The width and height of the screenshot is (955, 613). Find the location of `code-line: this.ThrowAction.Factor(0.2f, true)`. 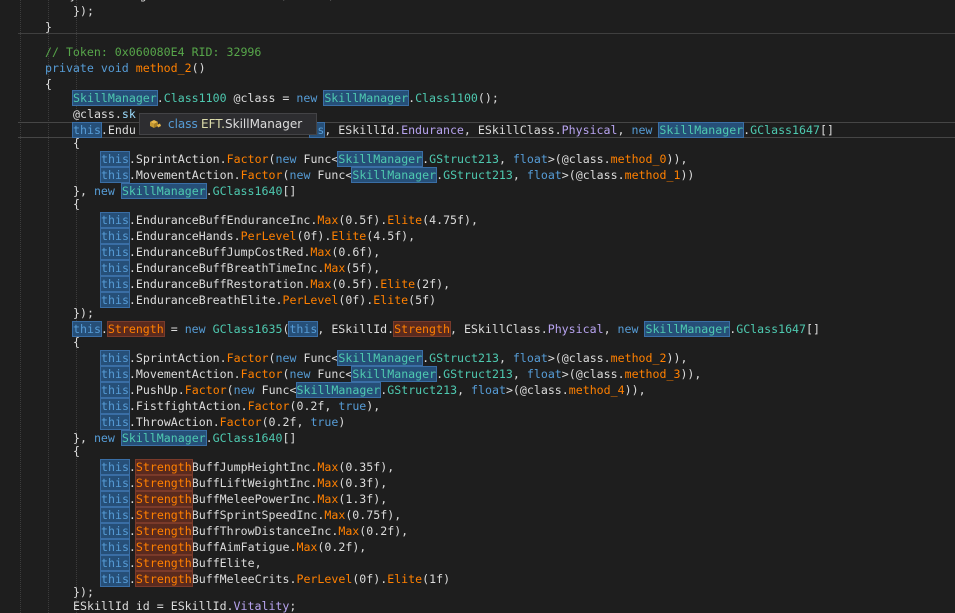

code-line: this.ThrowAction.Factor(0.2f, true) is located at coordinates (222, 422).